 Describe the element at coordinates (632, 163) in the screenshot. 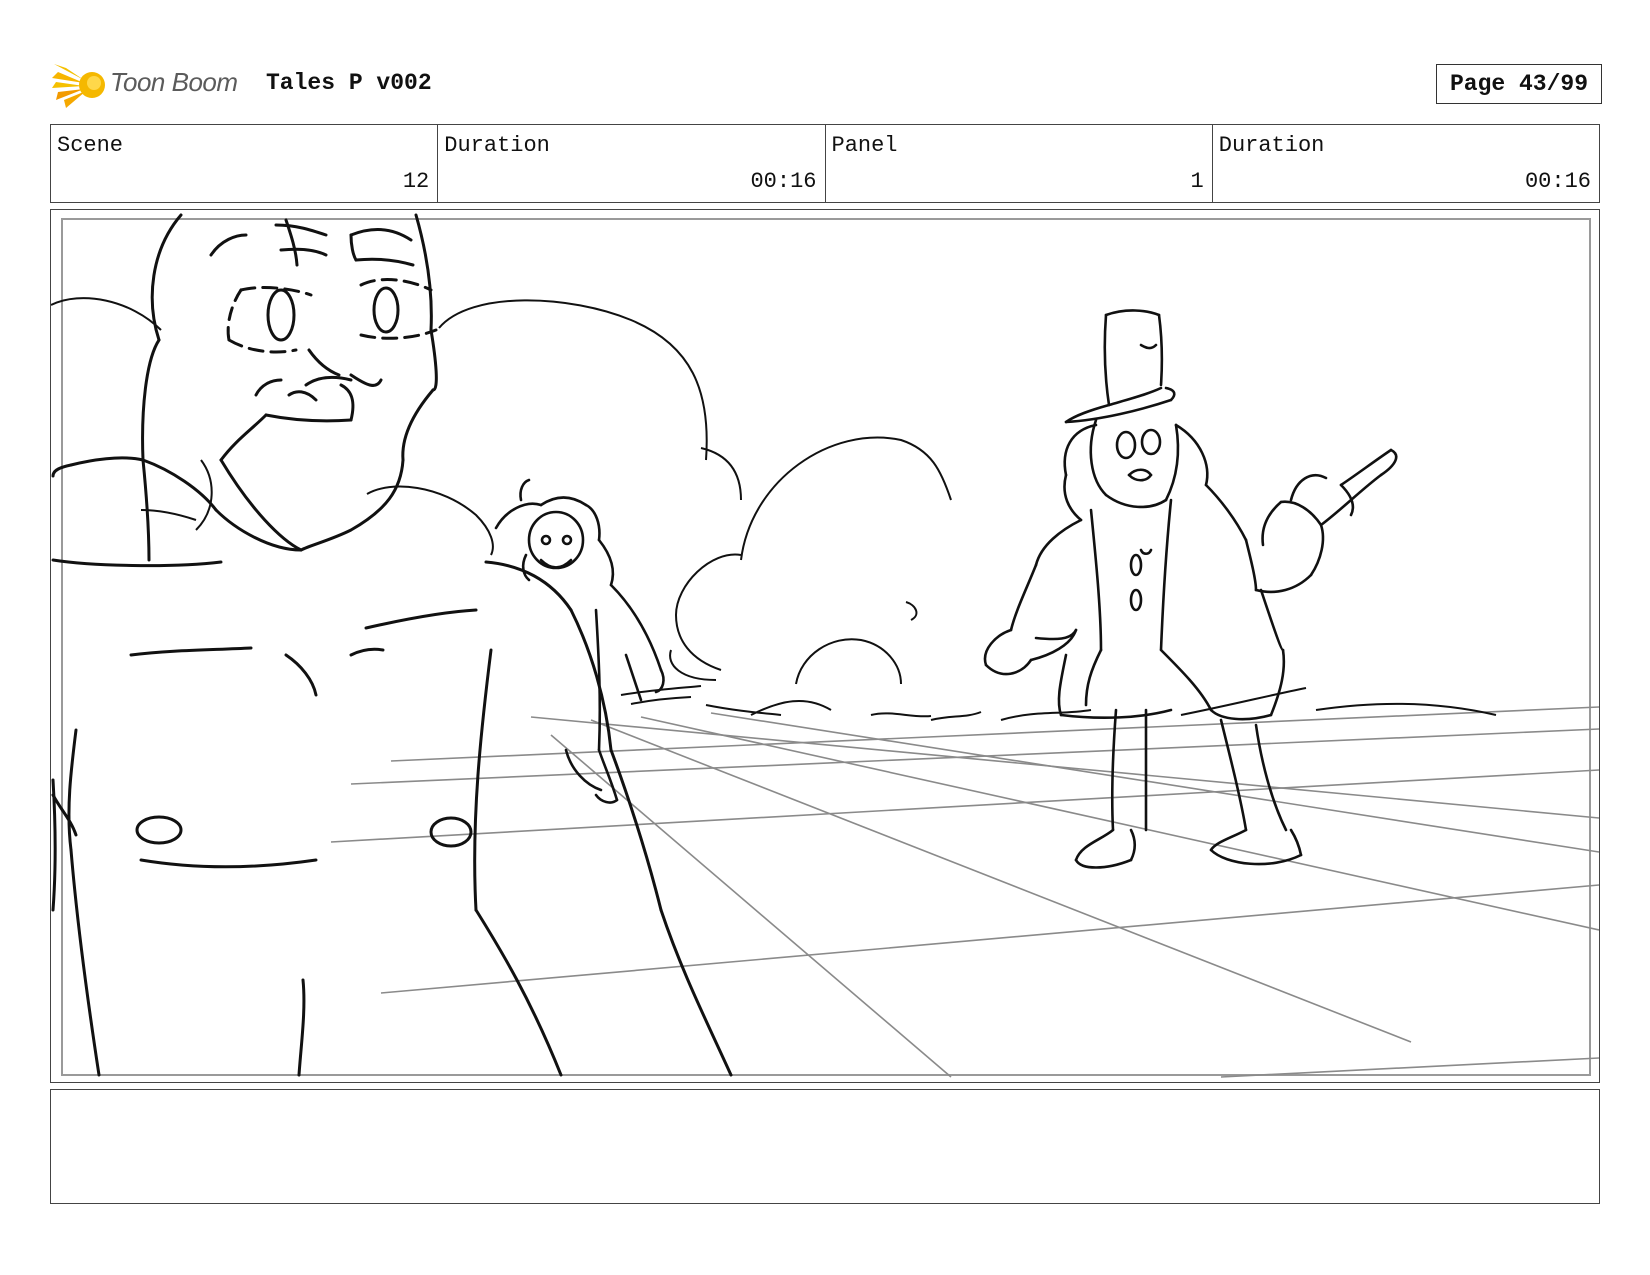

I see `scene-duration-cell: Duration 00:16` at that location.